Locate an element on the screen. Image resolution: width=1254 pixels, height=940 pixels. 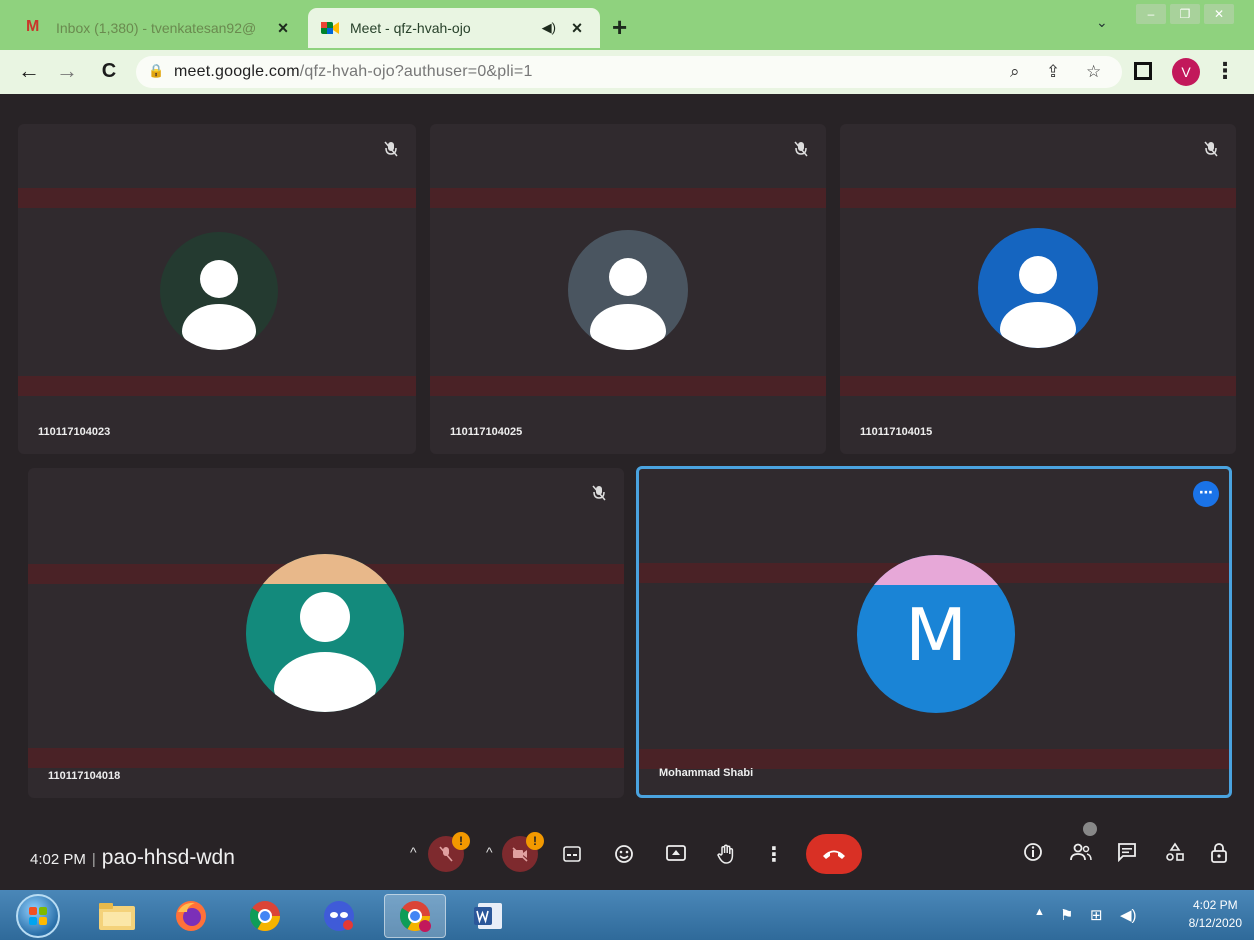
windows-taskbar: ▲ ⚑ ⊞ ◀) 4:02 PM 8/12/2020 is located at coordinates (627, 915).